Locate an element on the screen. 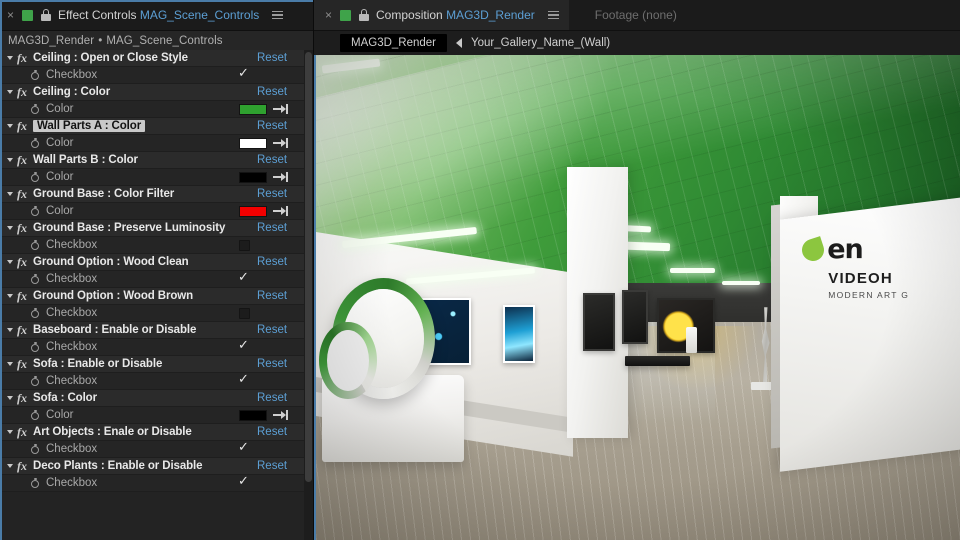  effect-name: Wall Parts B : Color is located at coordinates (85, 160).